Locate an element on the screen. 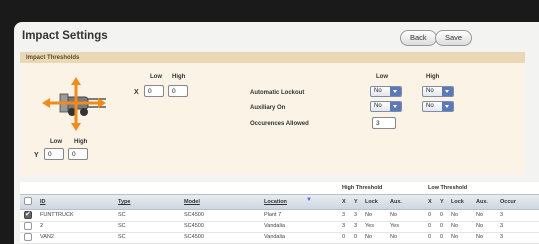 This screenshot has width=539, height=244. col-high-x: X is located at coordinates (344, 202).